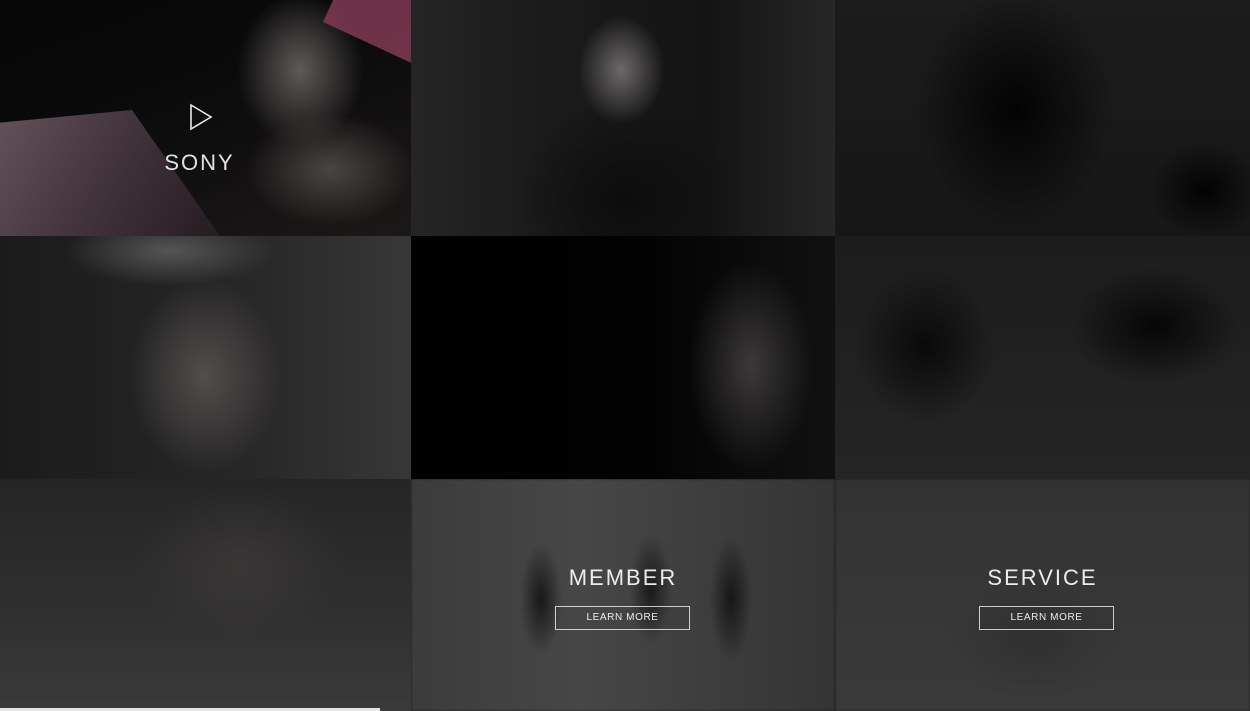 This screenshot has height=711, width=1250. I want to click on tile-member: MEMBER LEARN MORE, so click(623, 595).